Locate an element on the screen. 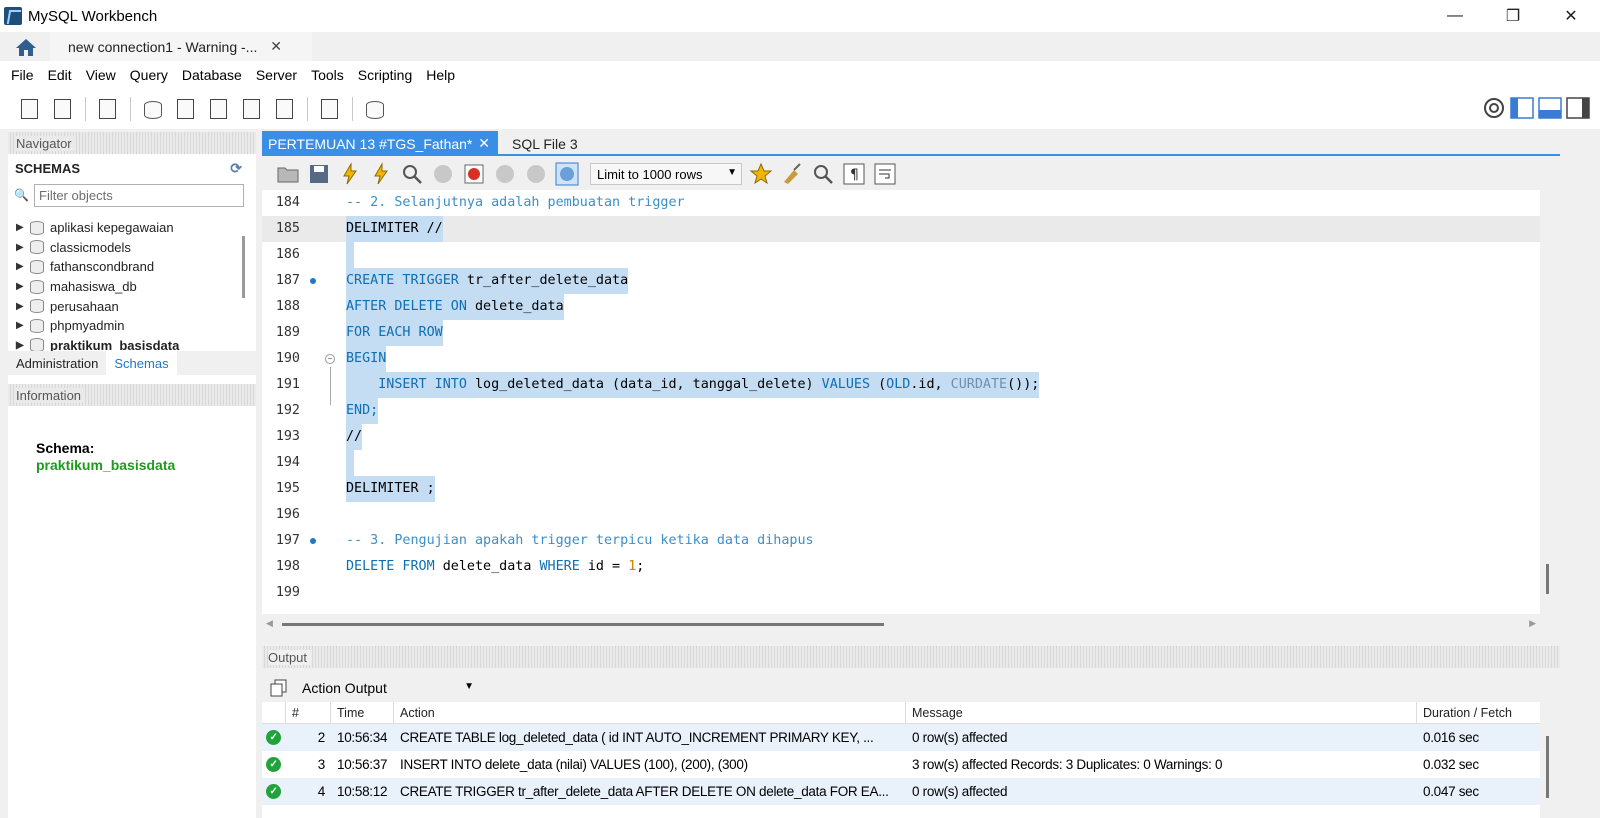  refresh-schemas-icon: ⟳ is located at coordinates (236, 168).